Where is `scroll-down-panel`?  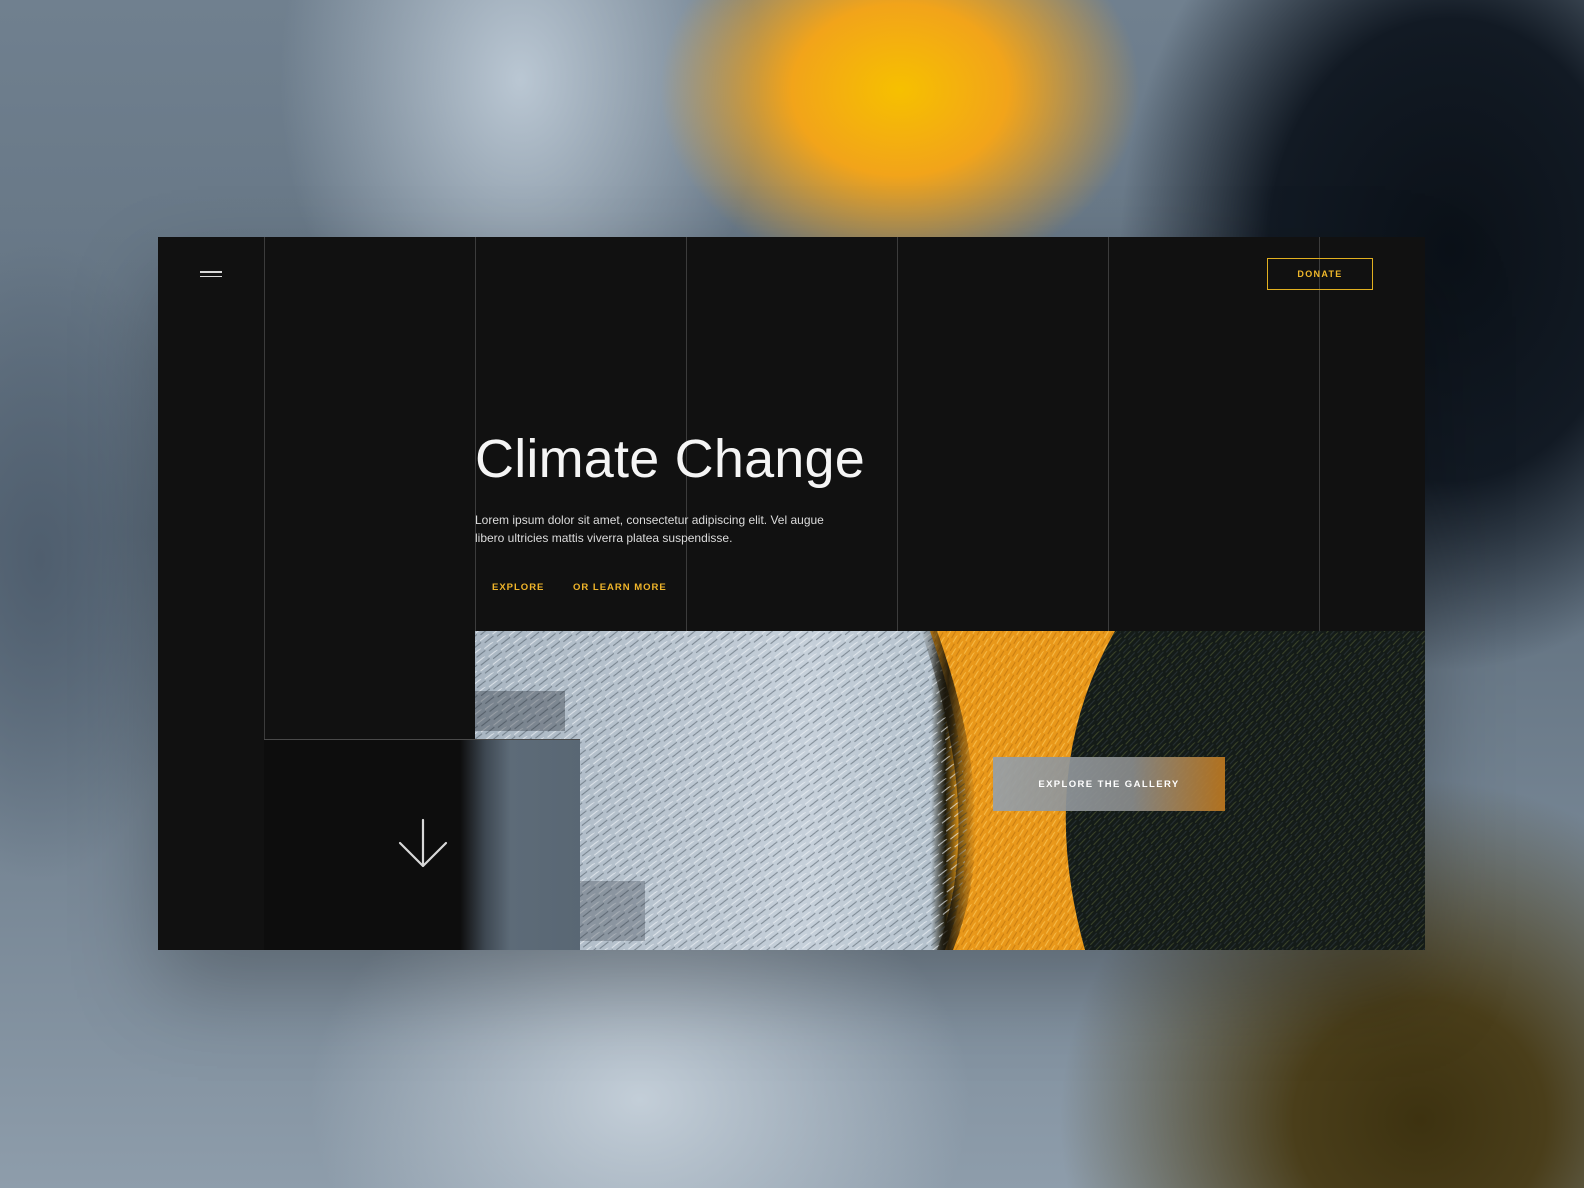 scroll-down-panel is located at coordinates (422, 844).